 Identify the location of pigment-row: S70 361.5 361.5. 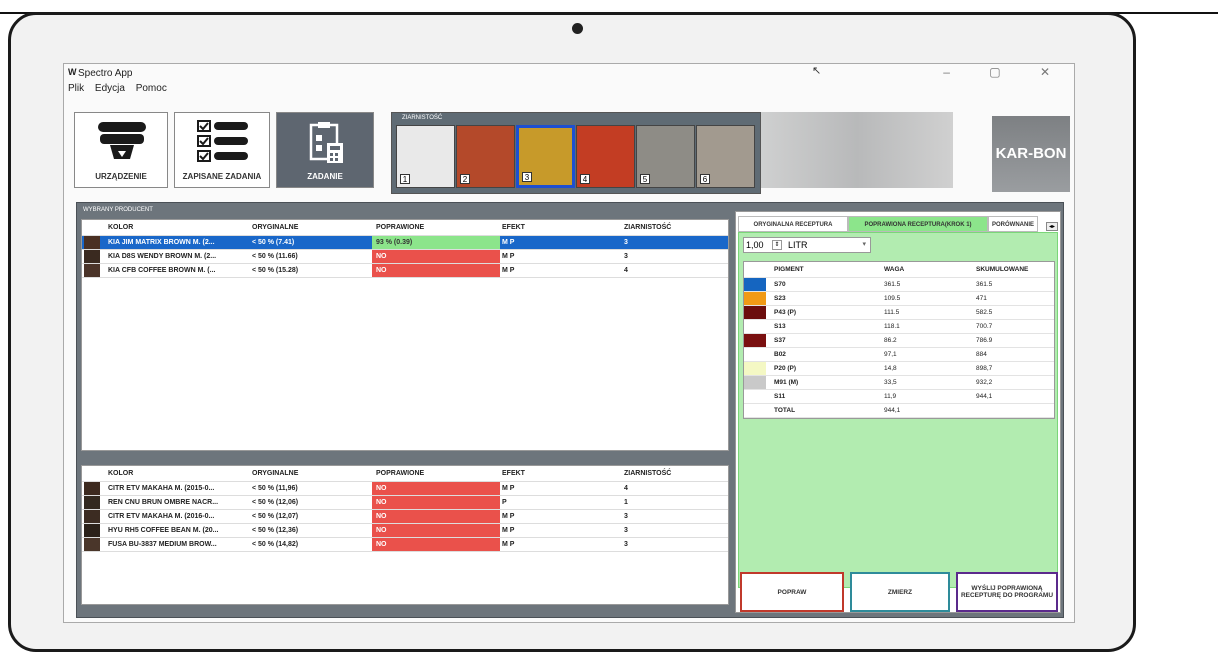
(899, 285).